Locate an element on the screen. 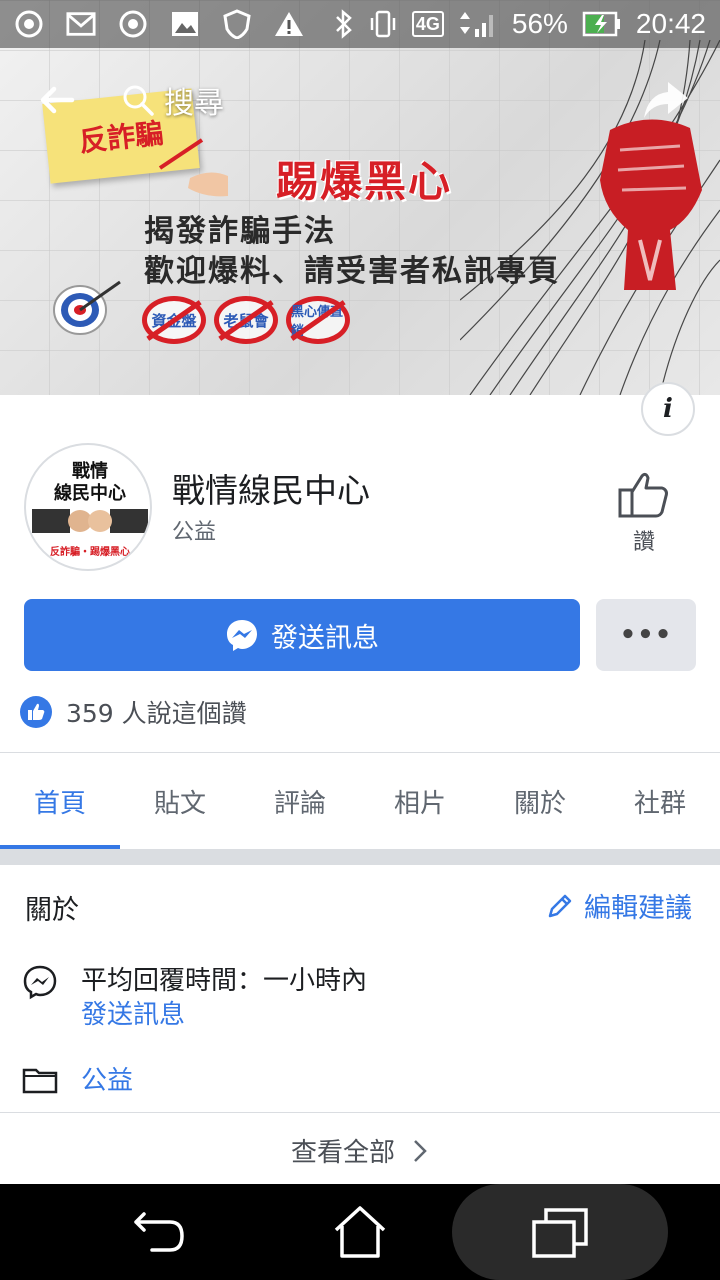 The width and height of the screenshot is (720, 1280). search-icon is located at coordinates (138, 100).